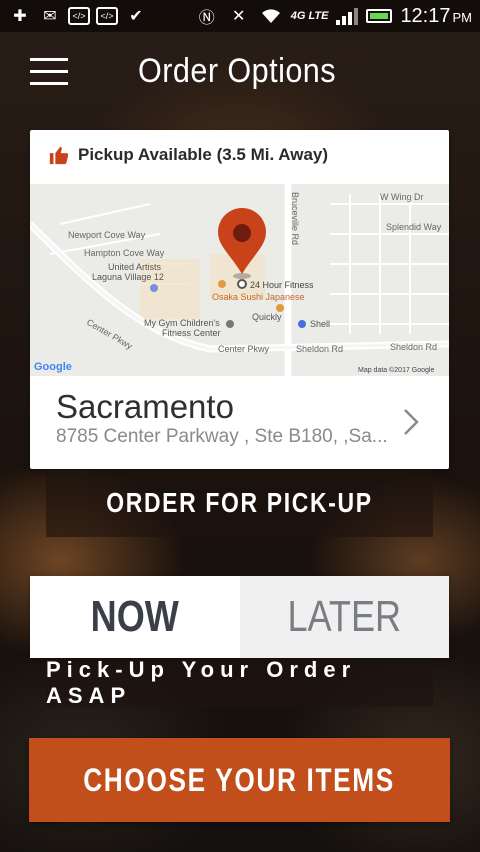 Image resolution: width=480 pixels, height=852 pixels. What do you see at coordinates (244, 349) in the screenshot?
I see `map-label-centerpkwy: Center Pkwy` at bounding box center [244, 349].